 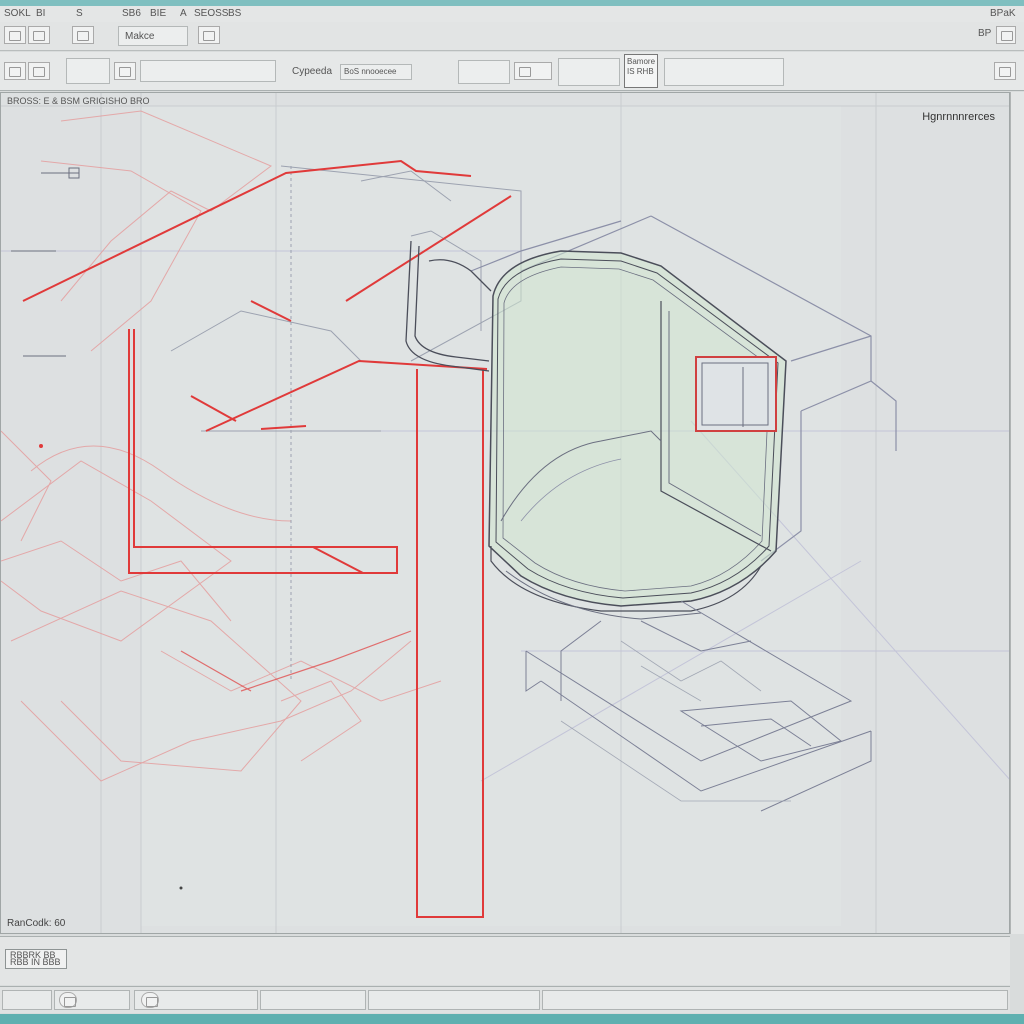 What do you see at coordinates (234, 13) in the screenshot?
I see `menu-item: BS` at bounding box center [234, 13].